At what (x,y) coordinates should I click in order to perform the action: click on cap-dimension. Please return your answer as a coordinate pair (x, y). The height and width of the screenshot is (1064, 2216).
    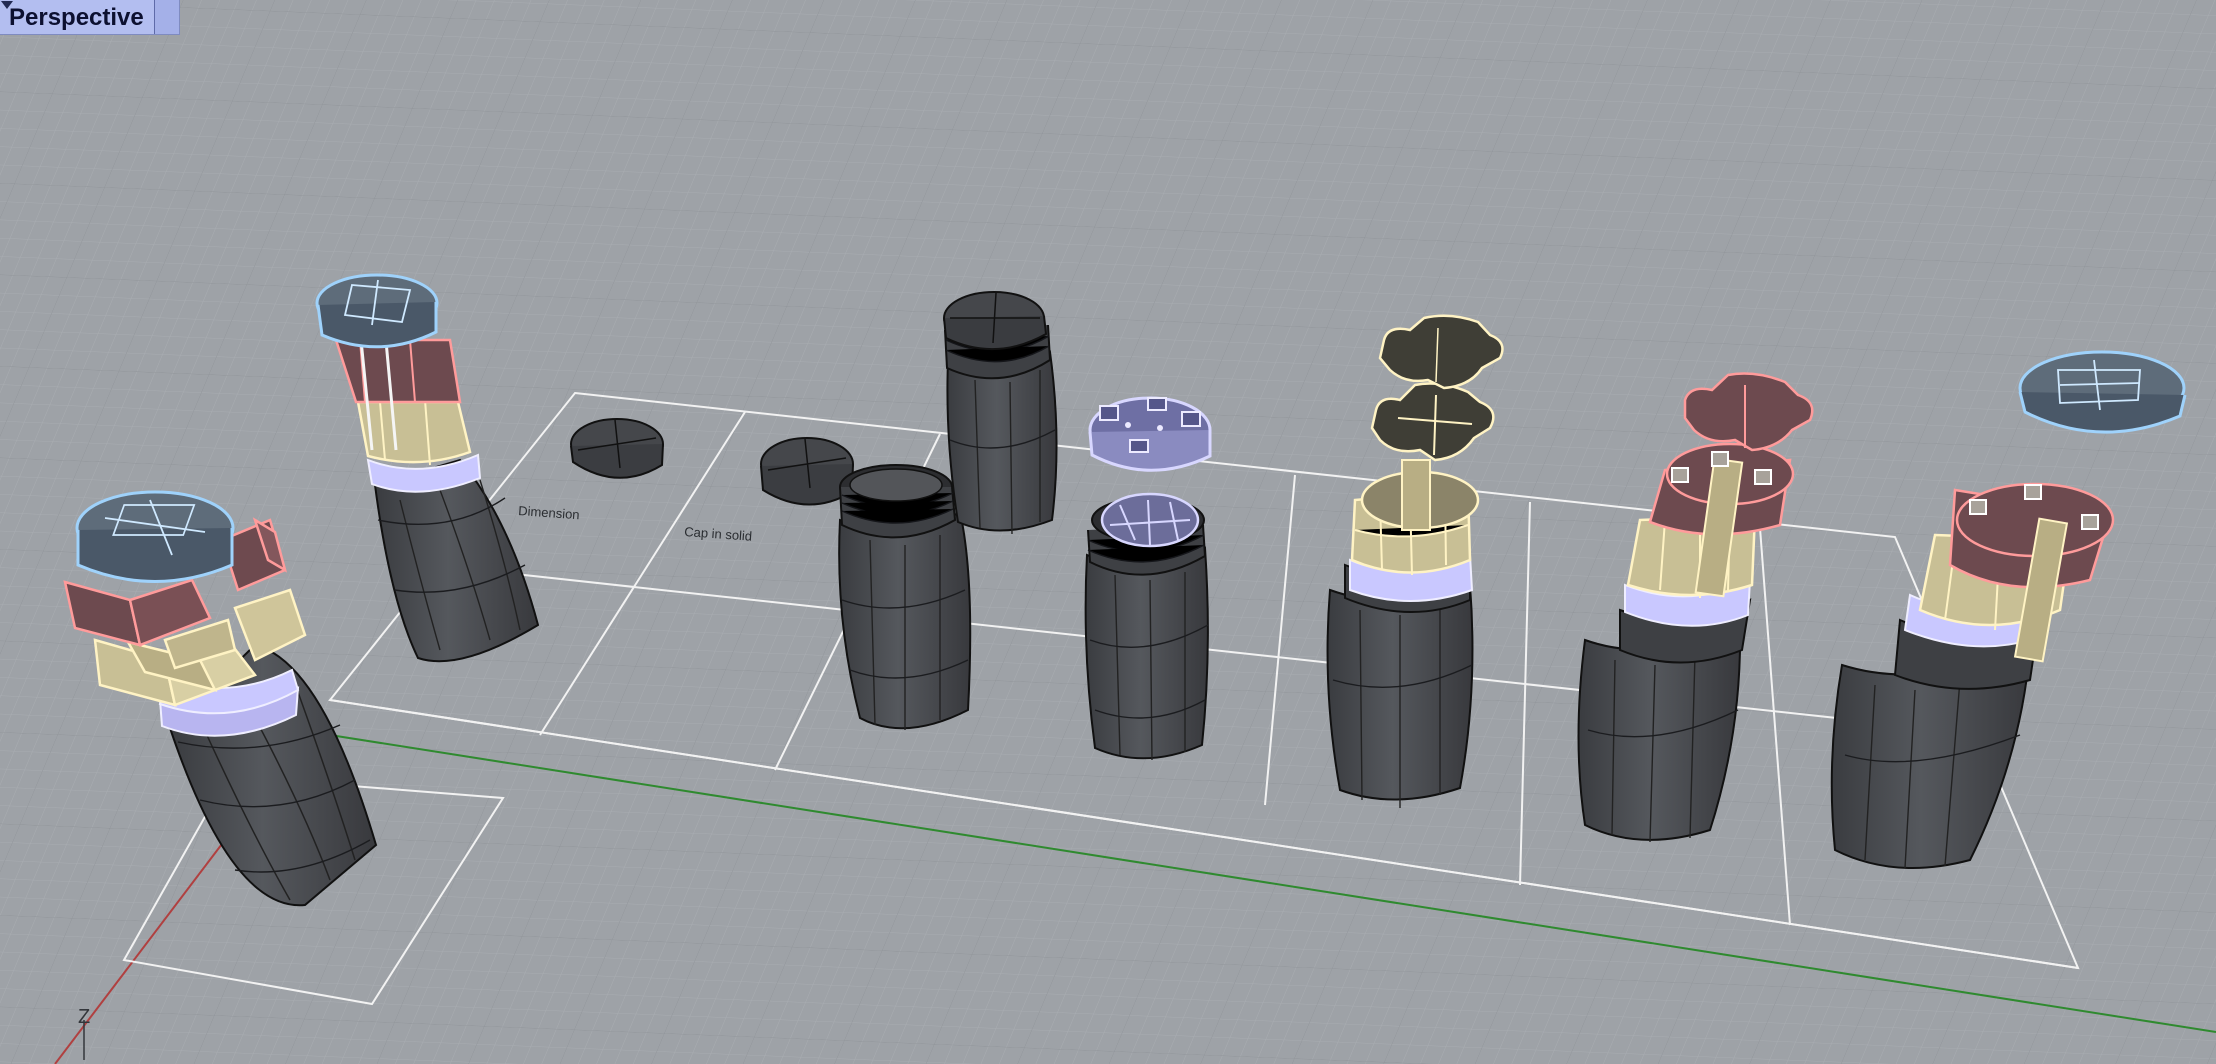
    Looking at the image, I should click on (617, 448).